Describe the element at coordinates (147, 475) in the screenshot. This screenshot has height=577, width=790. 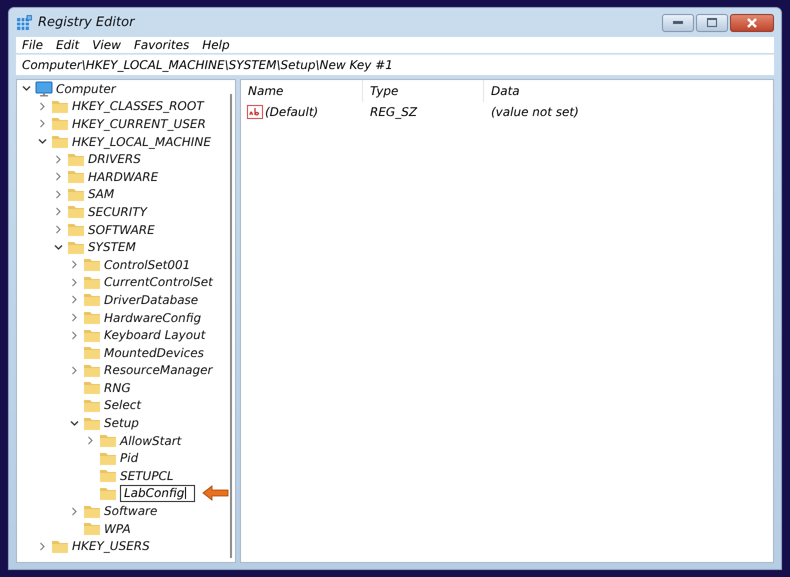
I see `tree-item: SETUPCL` at that location.